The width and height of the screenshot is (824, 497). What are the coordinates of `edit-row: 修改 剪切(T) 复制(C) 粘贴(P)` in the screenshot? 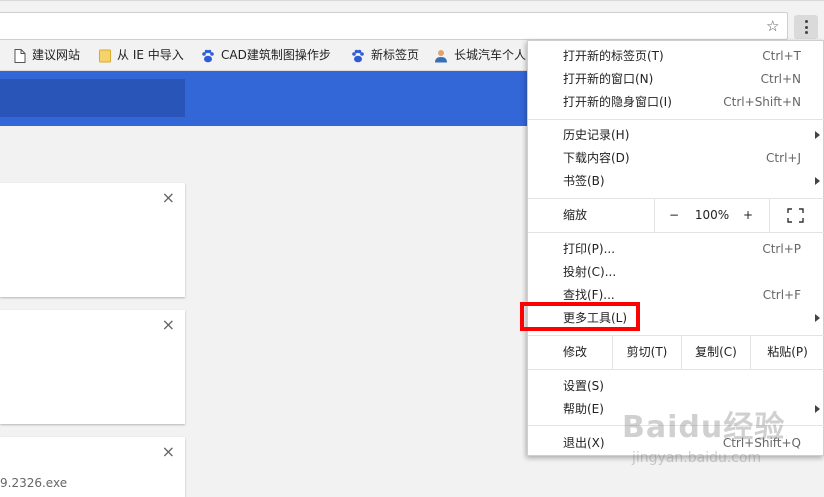 It's located at (676, 352).